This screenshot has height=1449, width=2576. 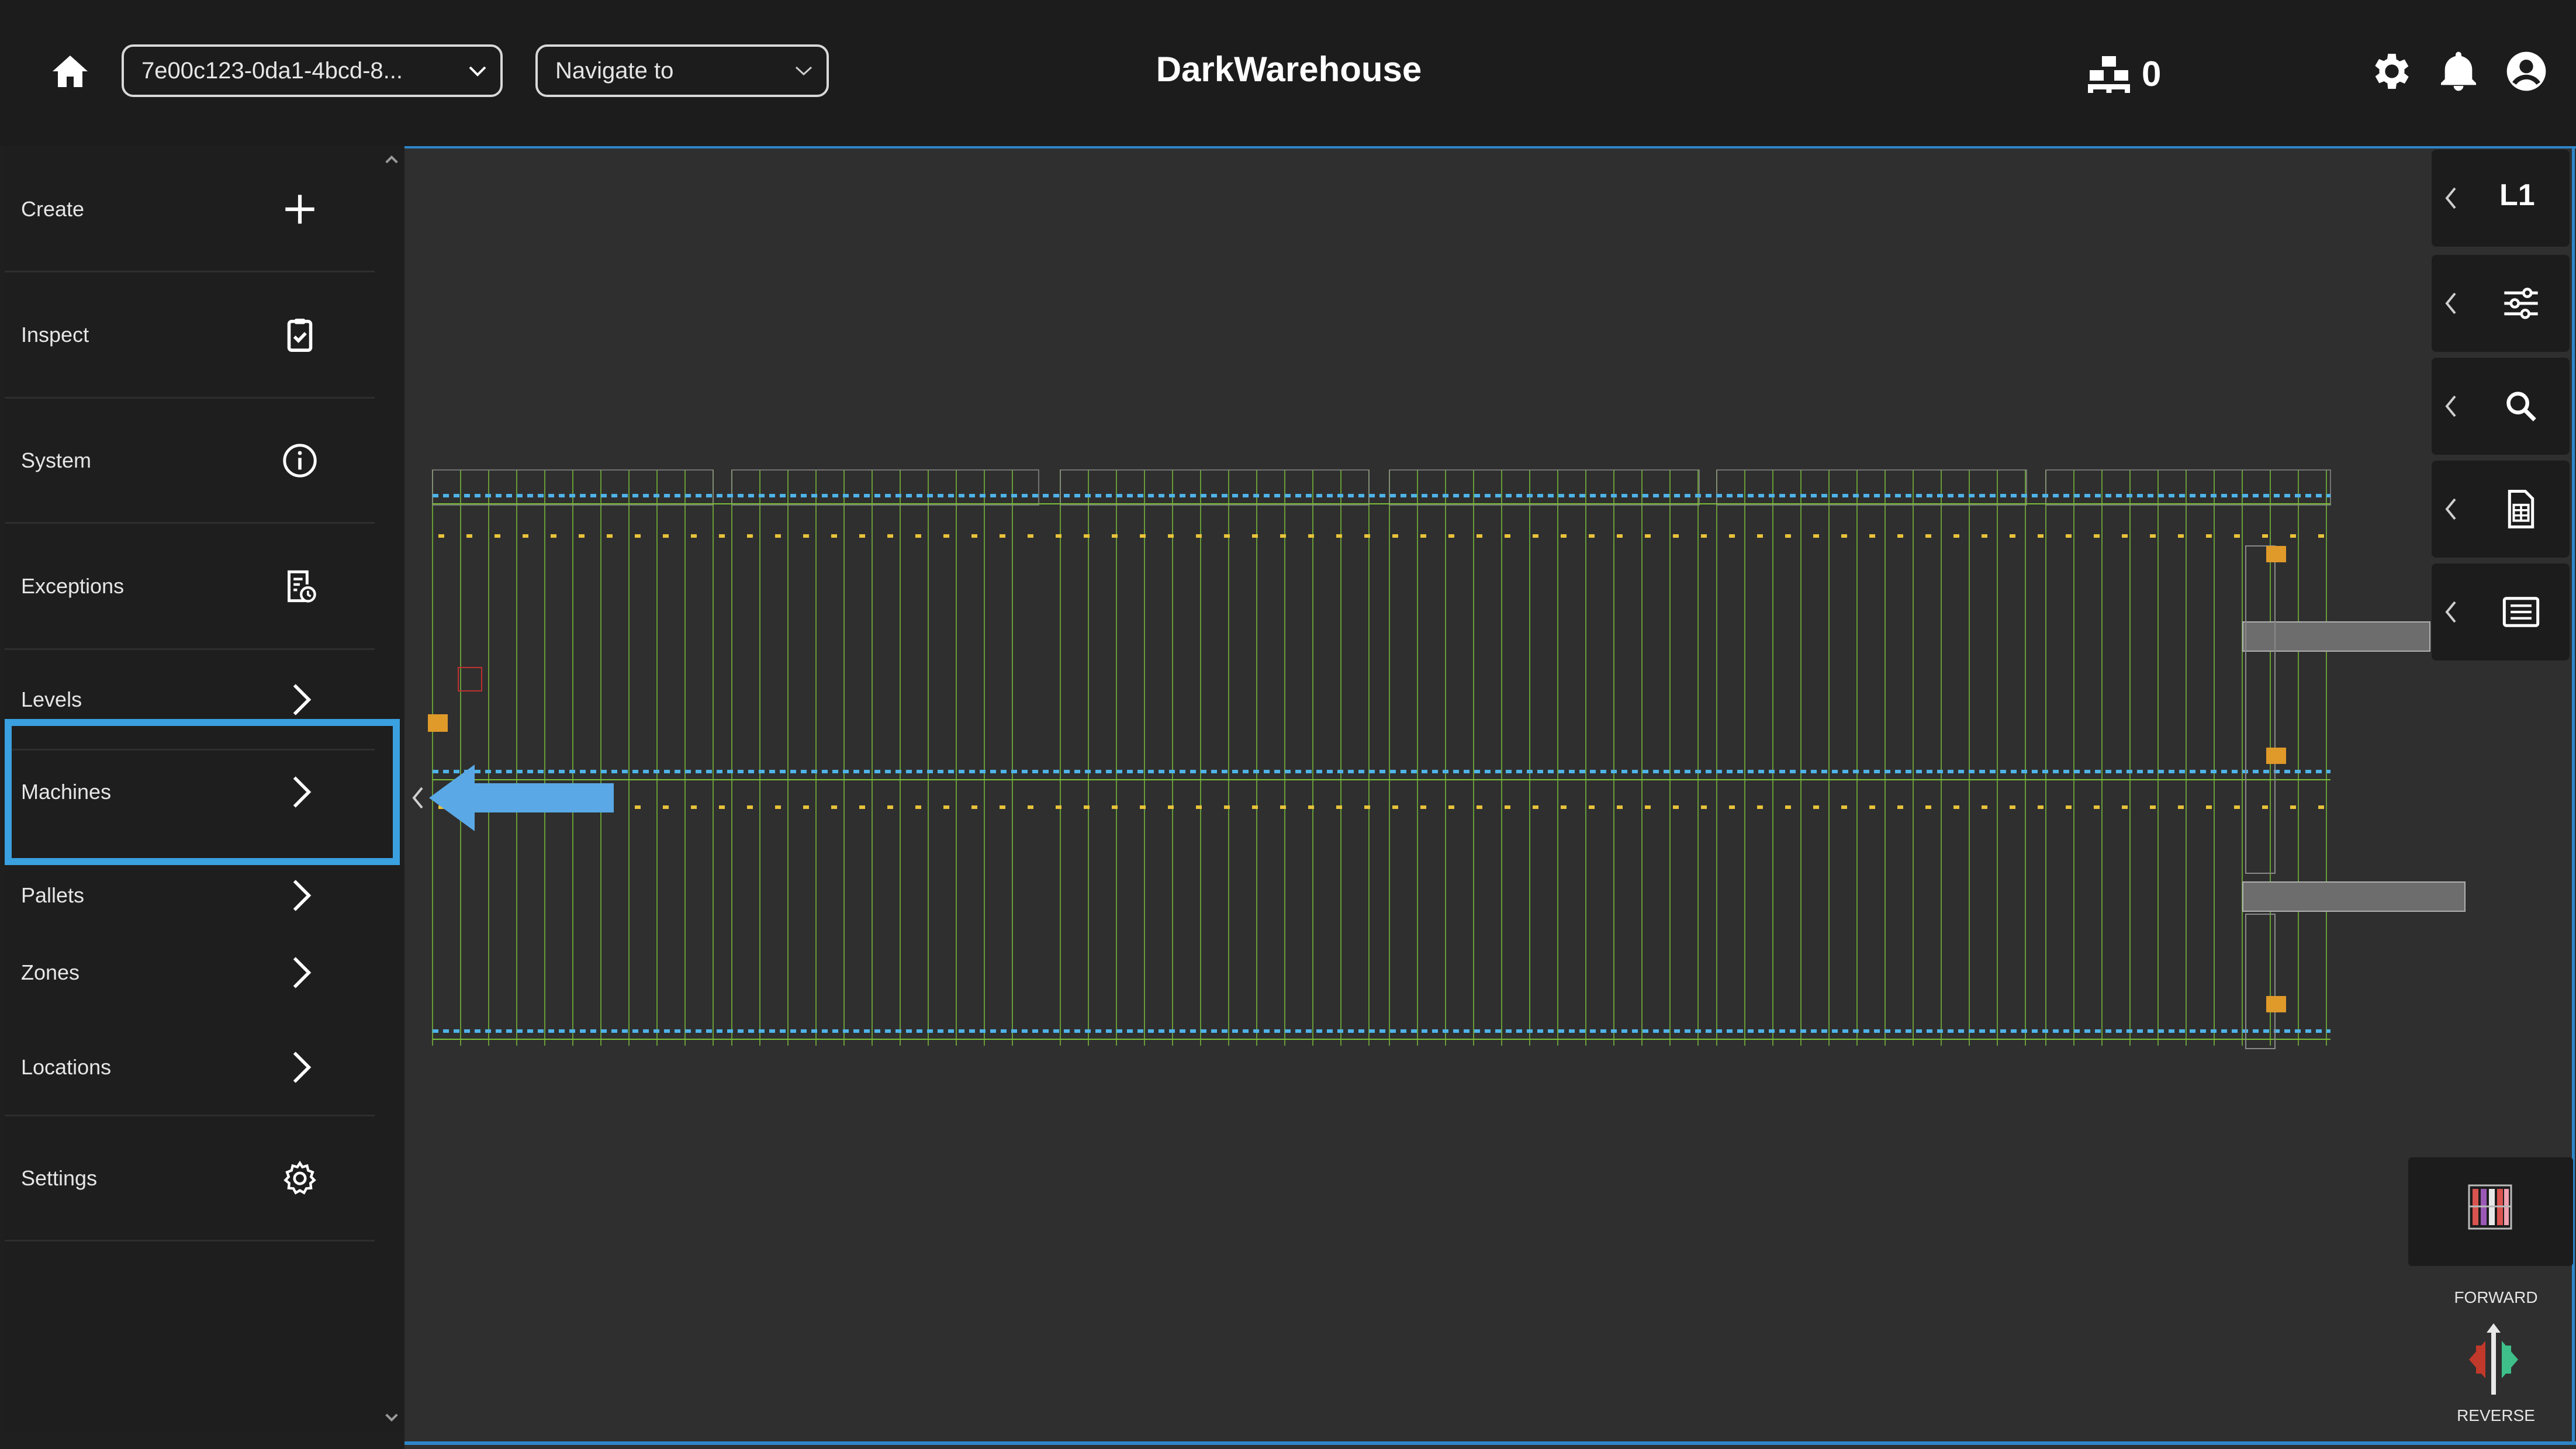 I want to click on spreadsheet-button, so click(x=2501, y=510).